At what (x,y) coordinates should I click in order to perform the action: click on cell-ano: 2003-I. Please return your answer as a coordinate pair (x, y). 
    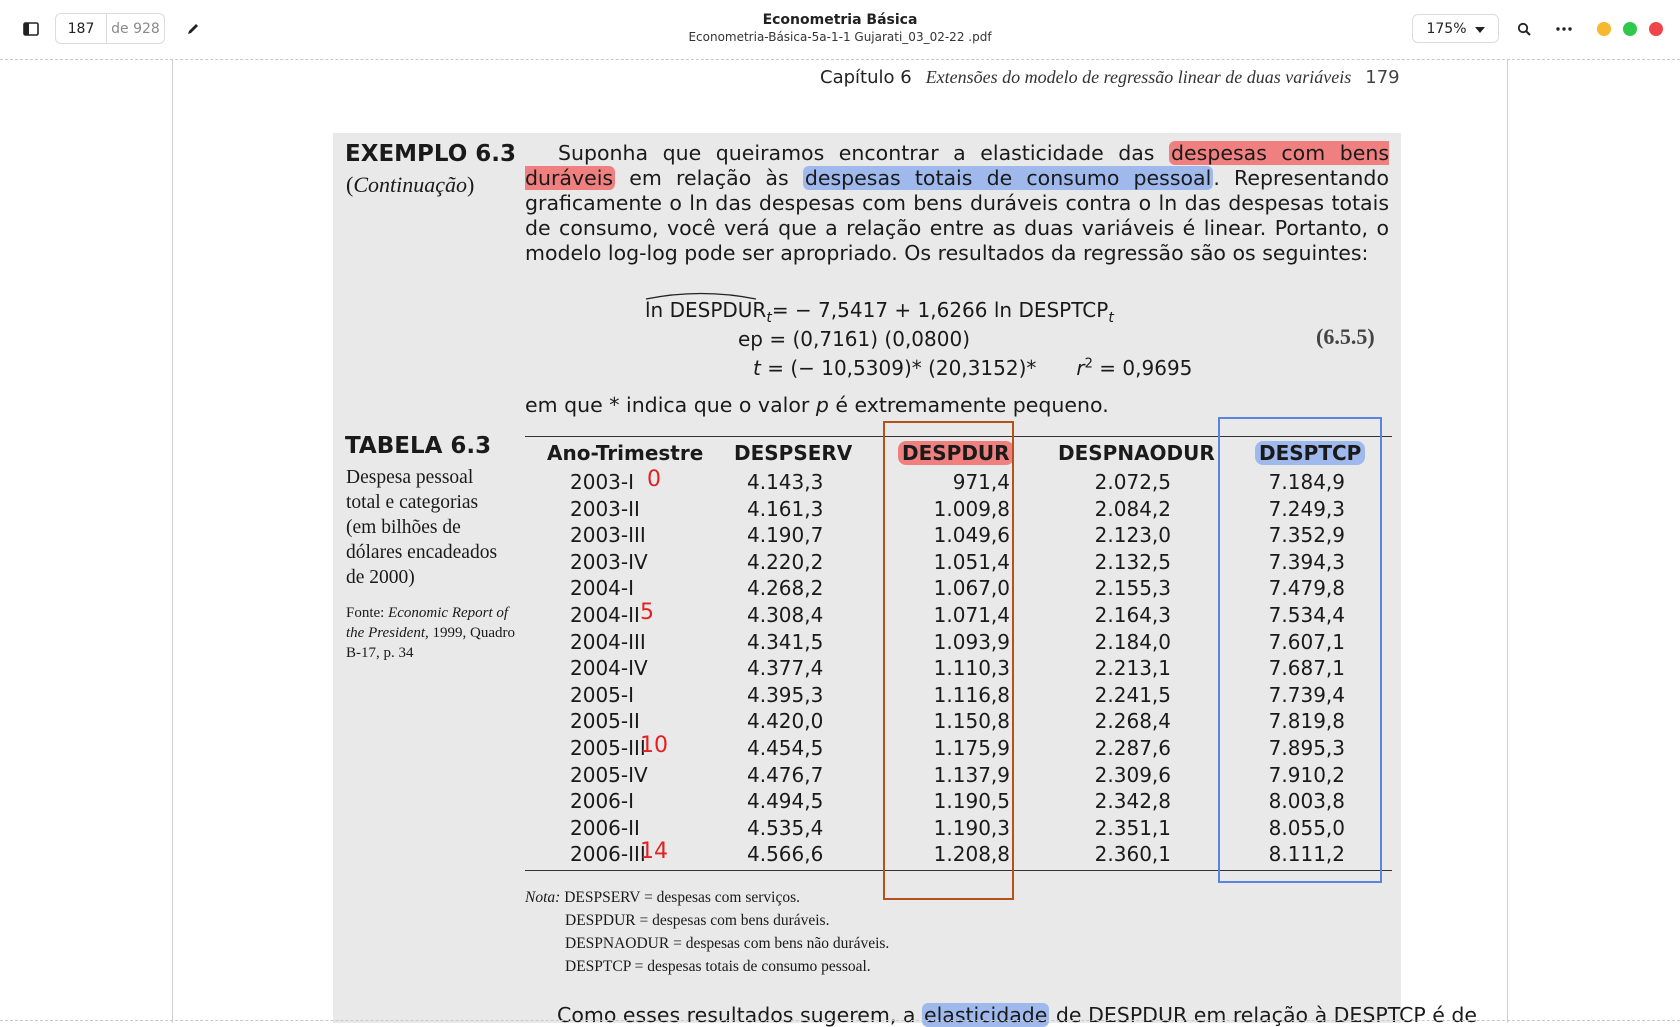
    Looking at the image, I should click on (602, 482).